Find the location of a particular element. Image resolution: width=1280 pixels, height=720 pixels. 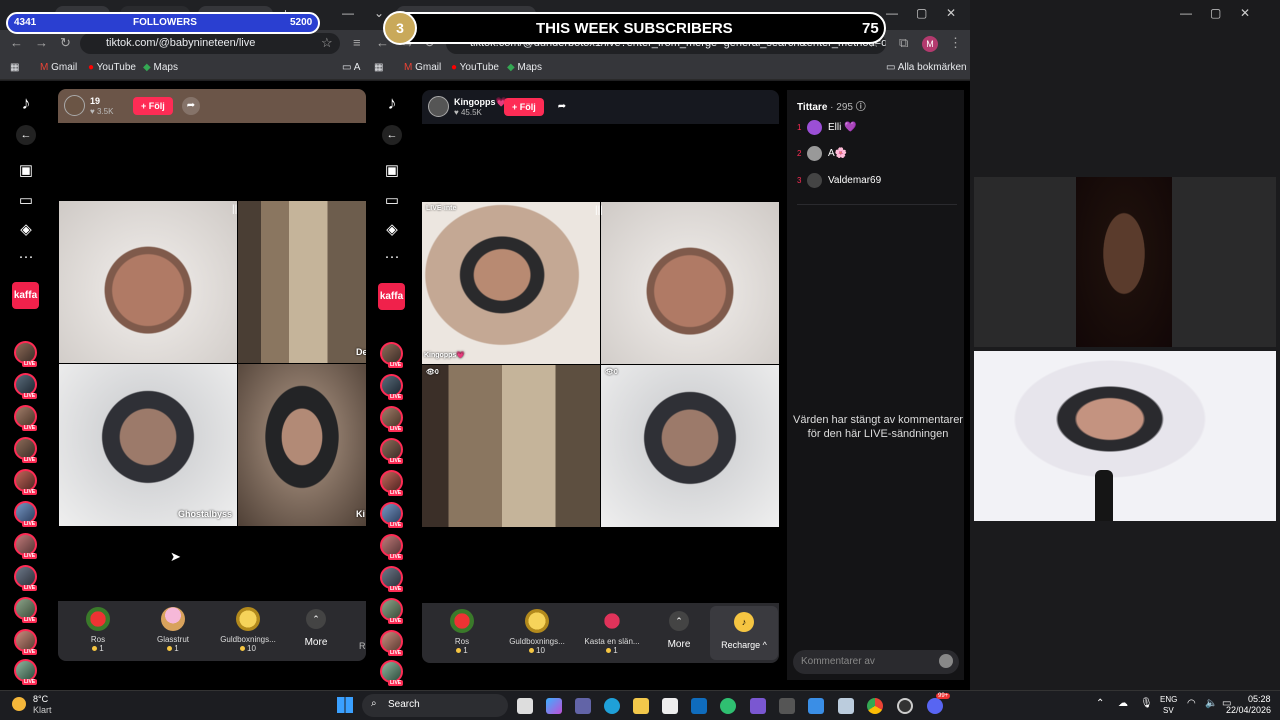

gift-kasta: Kasta en slän... 1 is located at coordinates (612, 632).